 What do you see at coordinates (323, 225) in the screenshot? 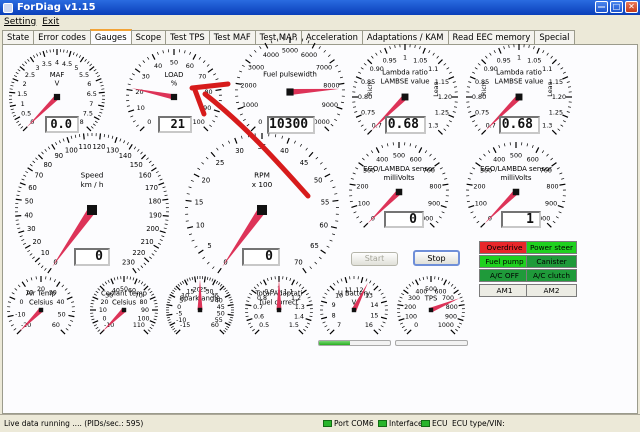
I see `scale-label: 60` at bounding box center [323, 225].